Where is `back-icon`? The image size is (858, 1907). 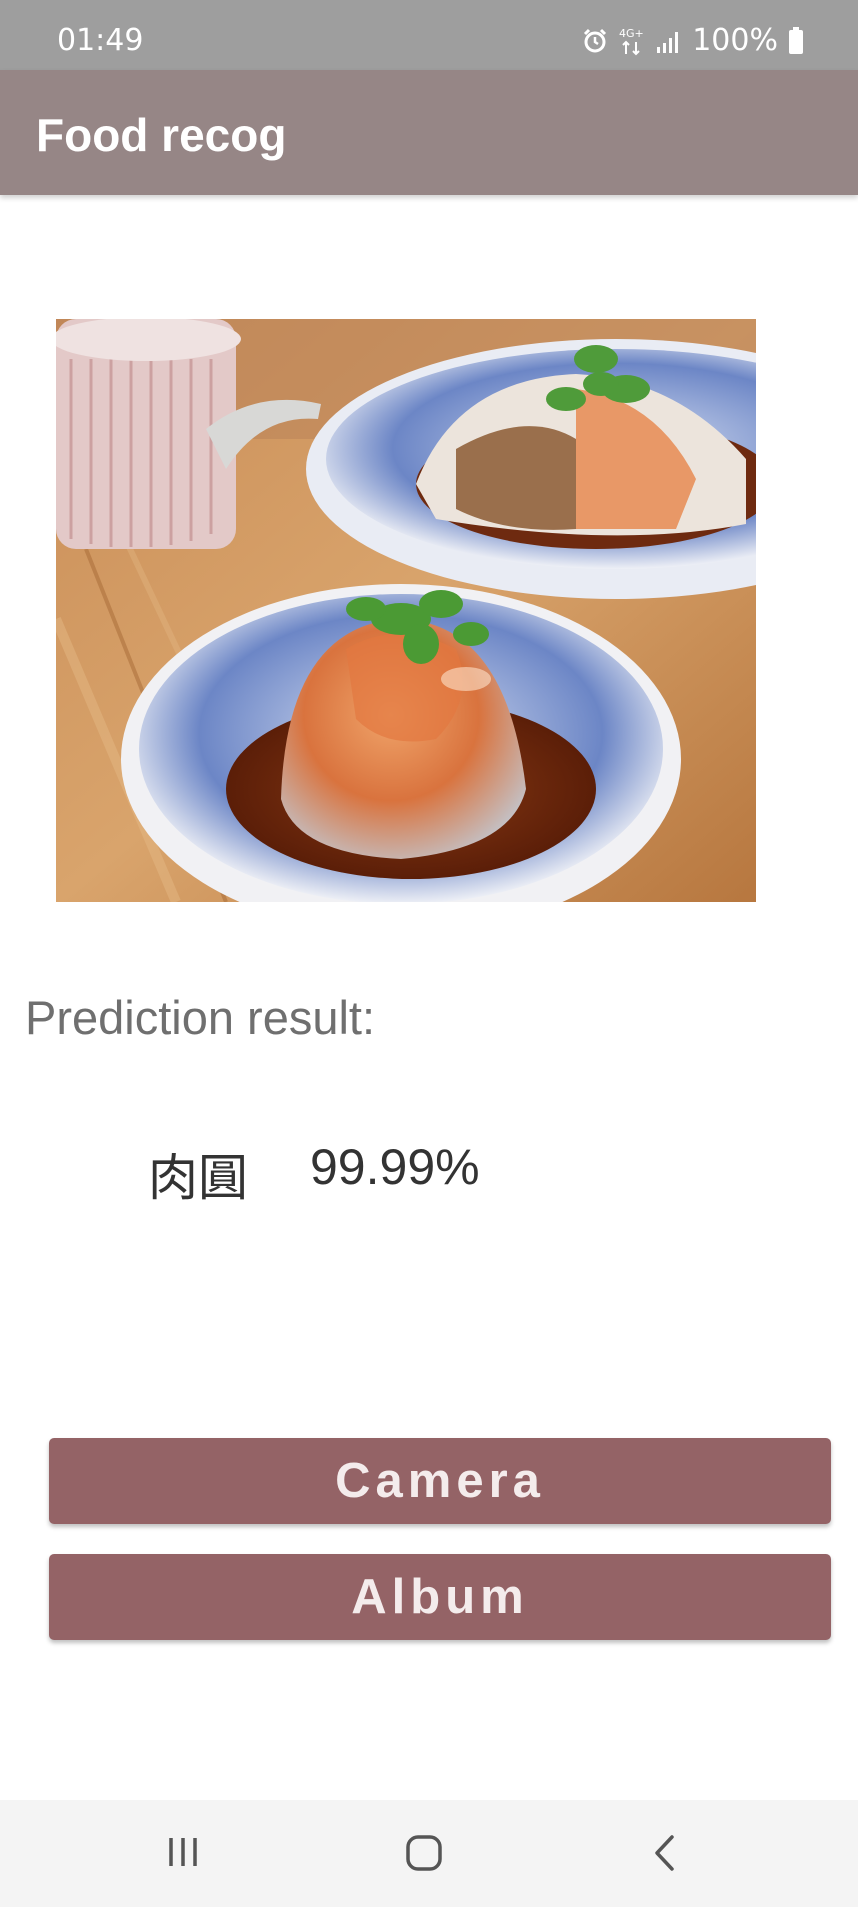 back-icon is located at coordinates (665, 1853).